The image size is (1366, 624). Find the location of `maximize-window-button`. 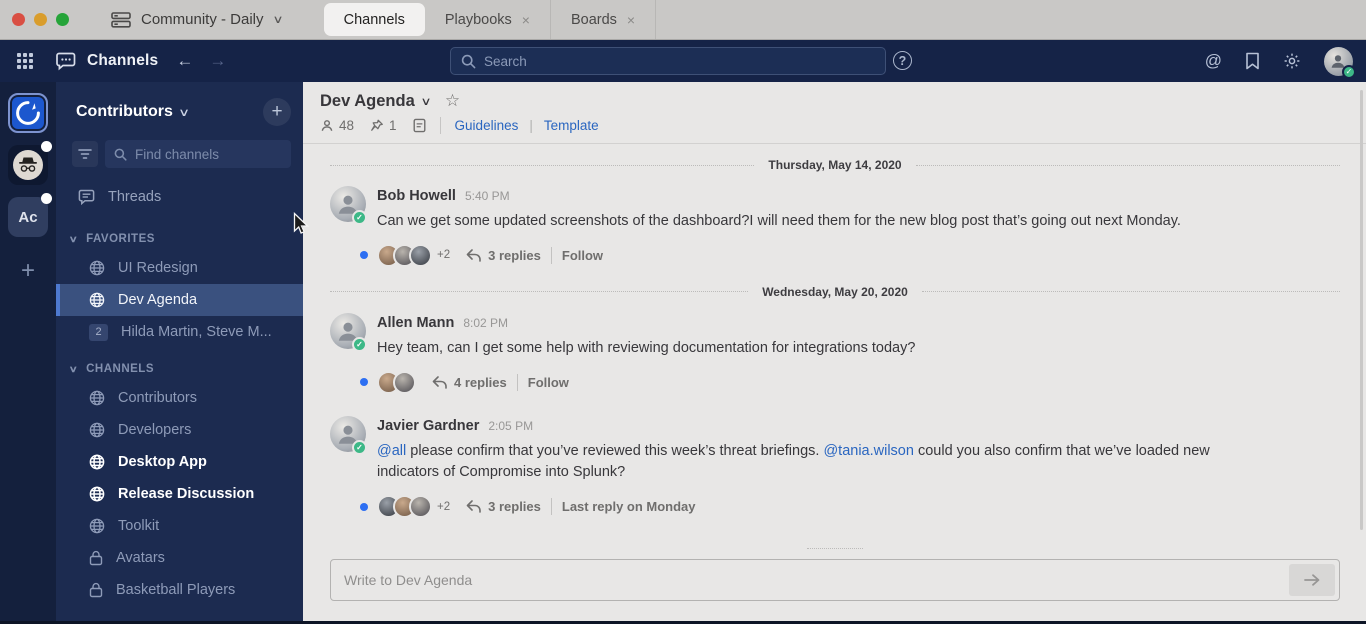

maximize-window-button is located at coordinates (62, 19).